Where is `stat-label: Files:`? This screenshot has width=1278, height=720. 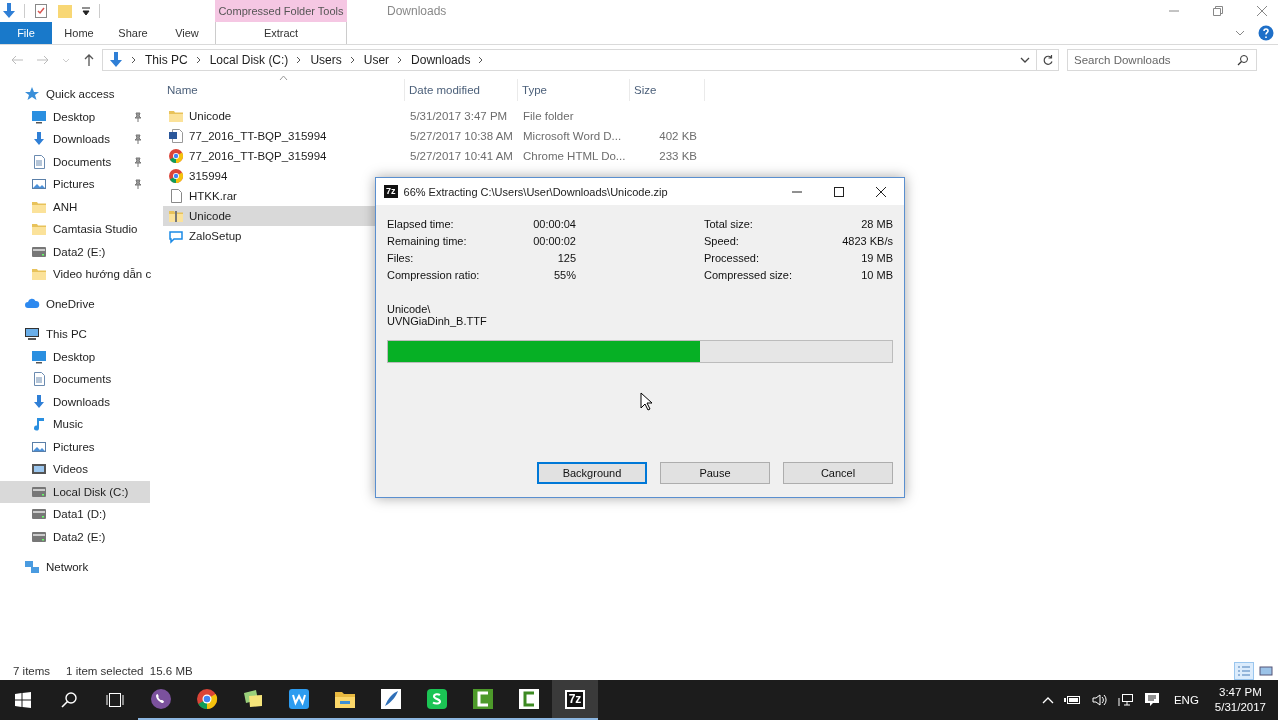 stat-label: Files: is located at coordinates (400, 257).